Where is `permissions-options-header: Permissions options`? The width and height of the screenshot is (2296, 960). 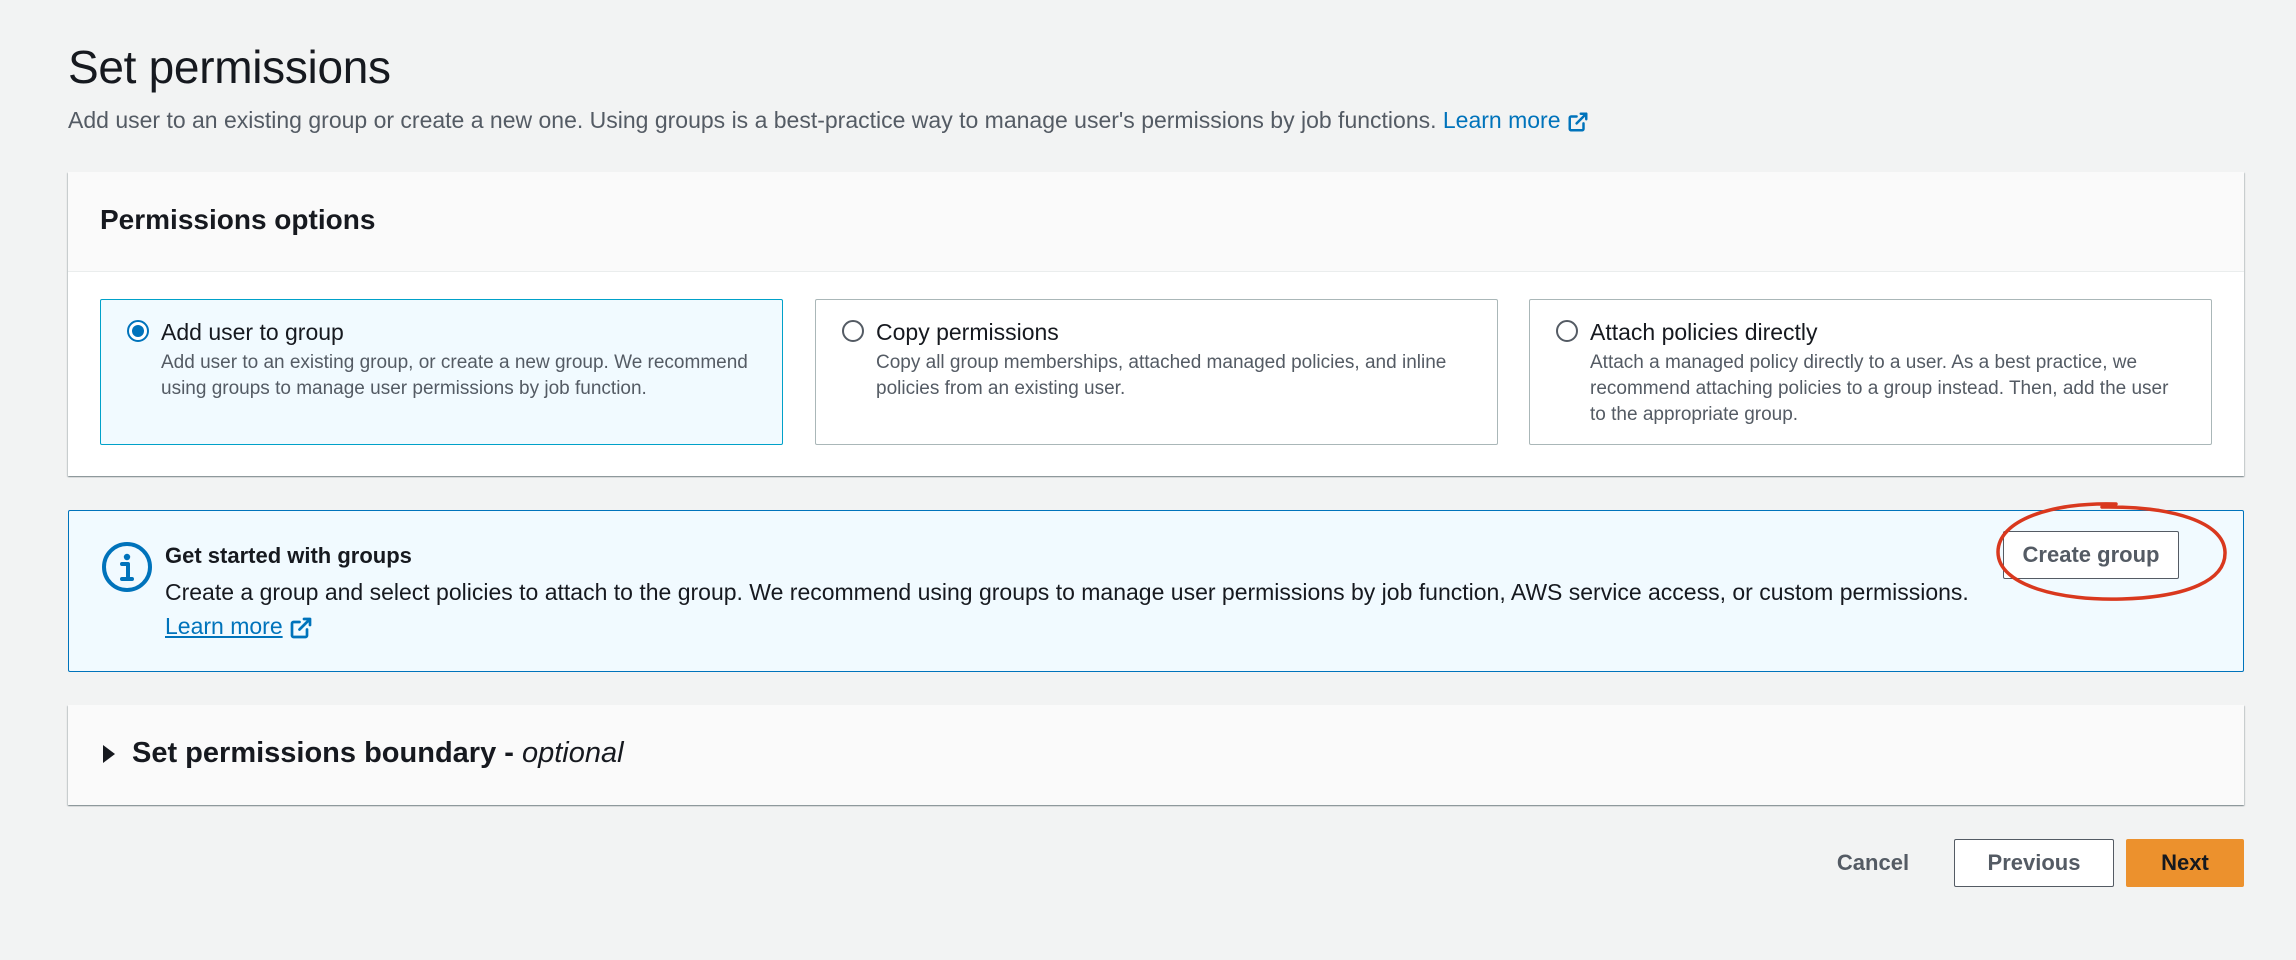
permissions-options-header: Permissions options is located at coordinates (1156, 222).